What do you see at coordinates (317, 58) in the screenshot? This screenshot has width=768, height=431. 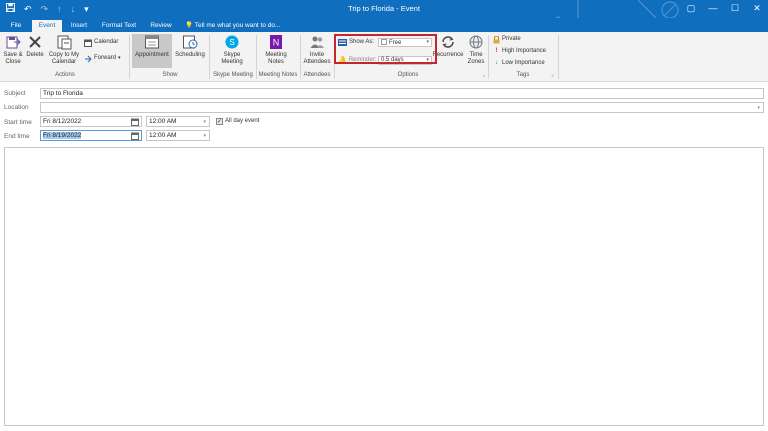 I see `invite-attendees-label: Invite Attendees` at bounding box center [317, 58].